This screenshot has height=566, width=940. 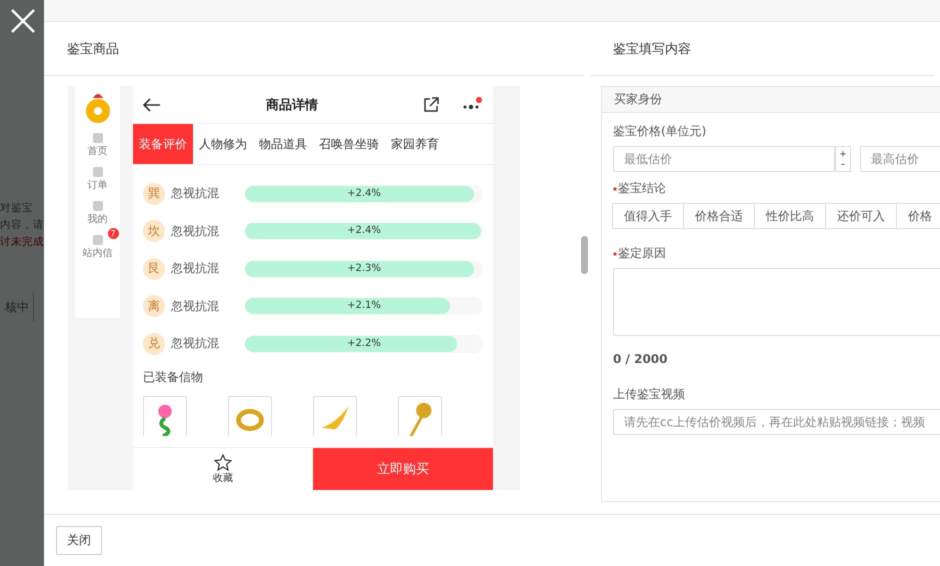 What do you see at coordinates (79, 540) in the screenshot?
I see `close-button: 关闭` at bounding box center [79, 540].